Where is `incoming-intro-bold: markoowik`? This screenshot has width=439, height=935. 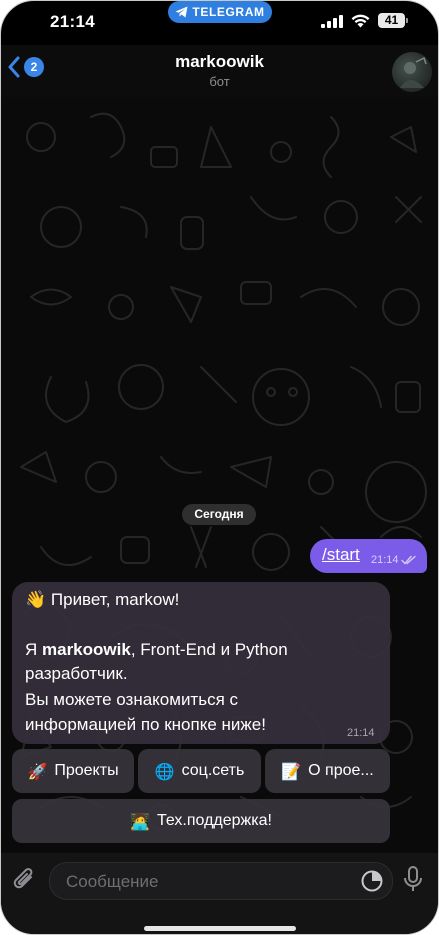 incoming-intro-bold: markoowik is located at coordinates (86, 649).